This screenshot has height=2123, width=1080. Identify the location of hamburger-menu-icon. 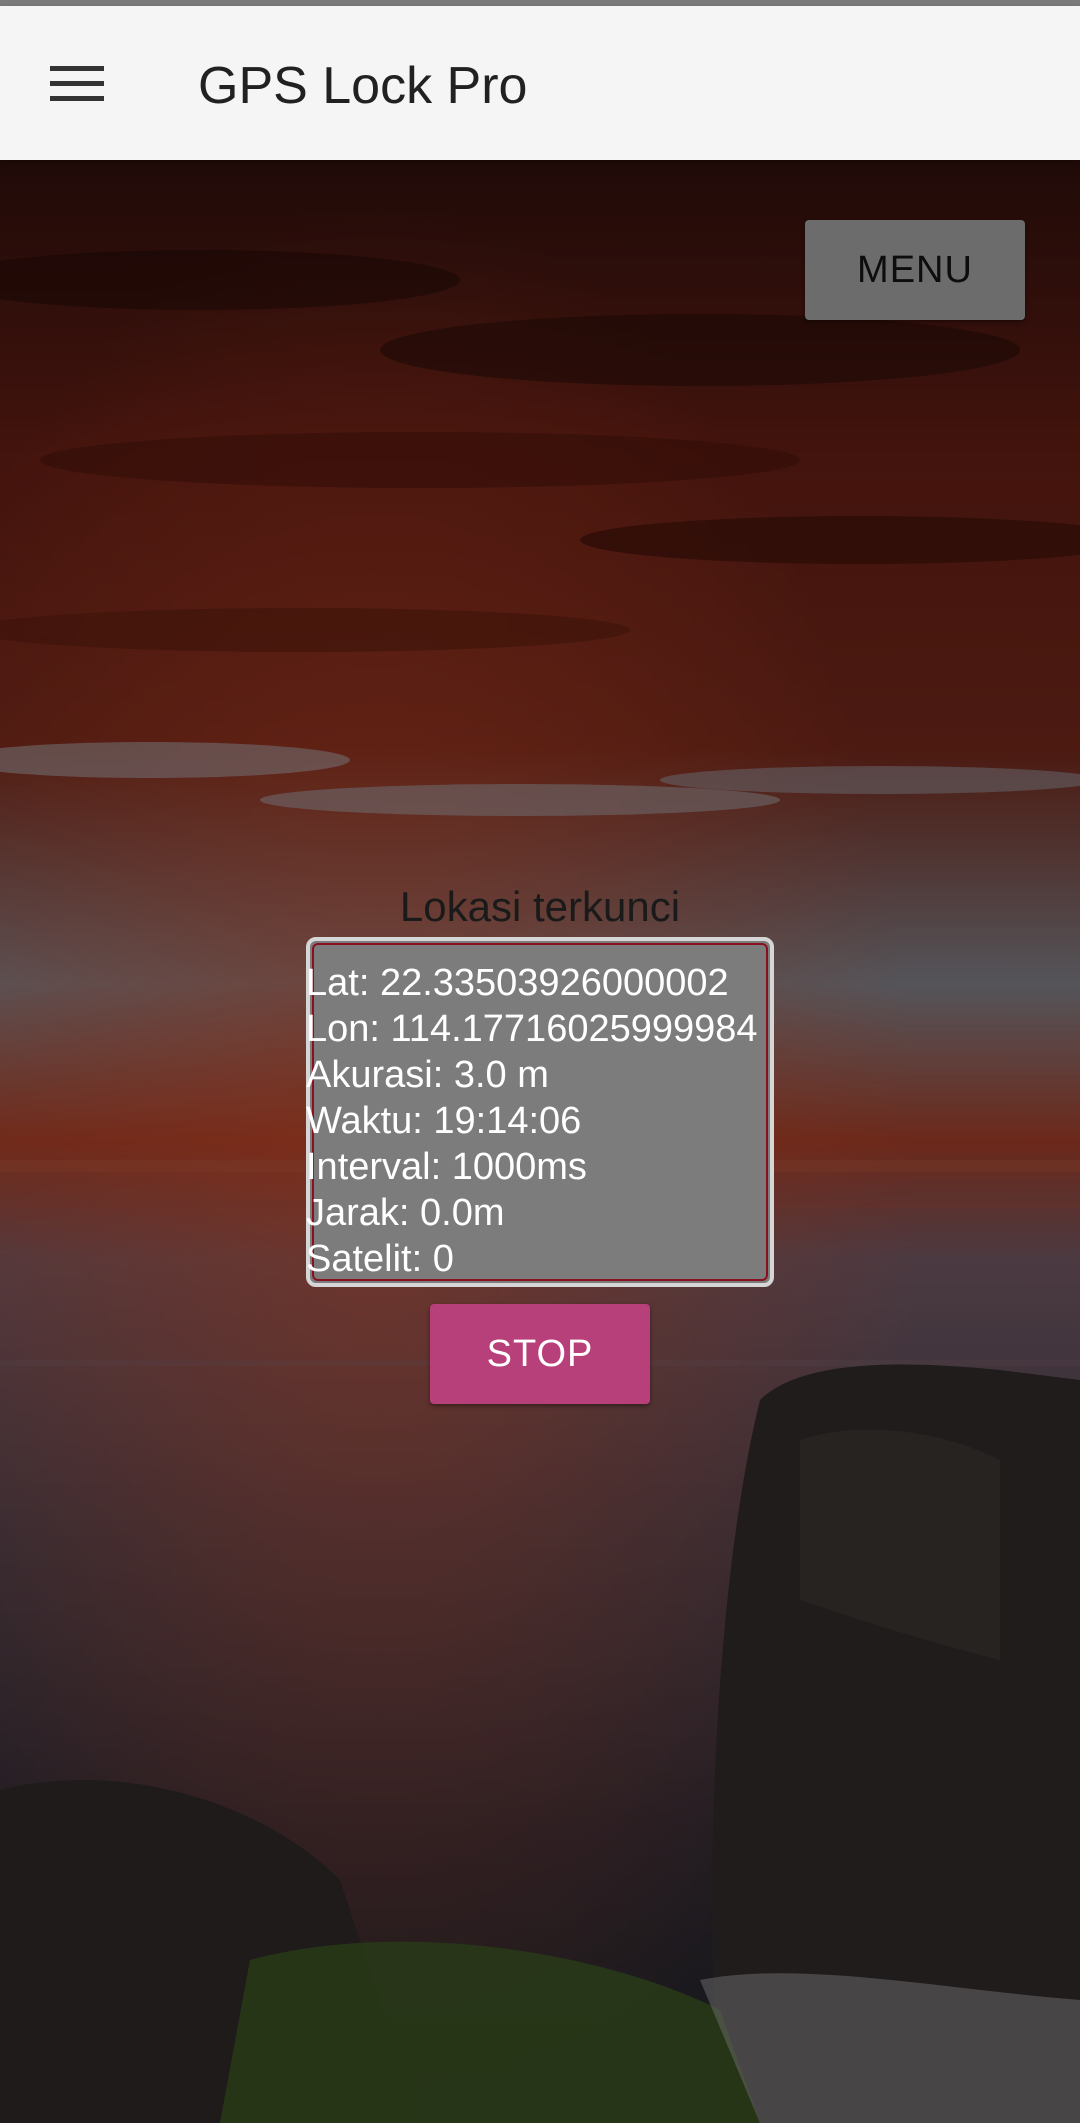
(77, 84).